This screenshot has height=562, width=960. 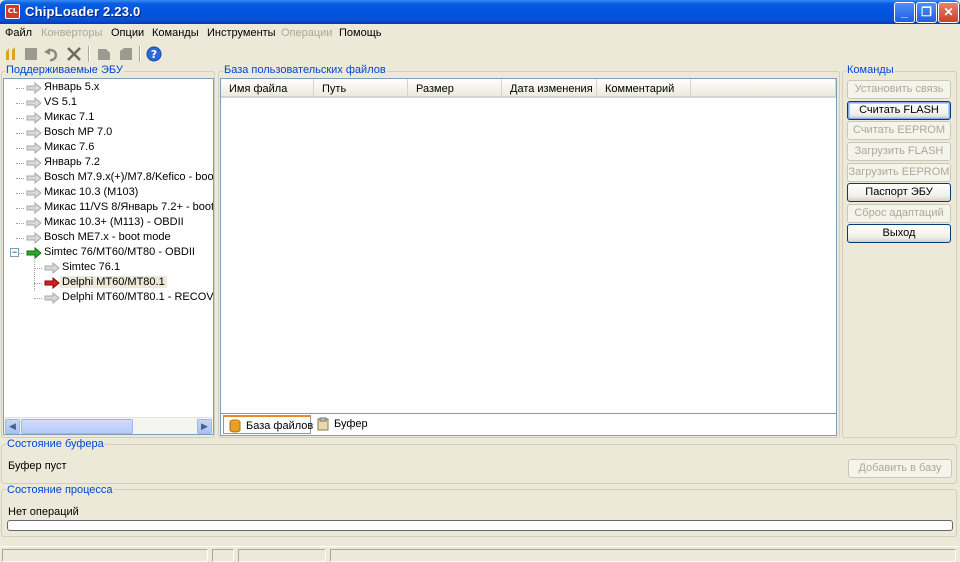 I want to click on menu-help: Помощь, so click(x=360, y=33).